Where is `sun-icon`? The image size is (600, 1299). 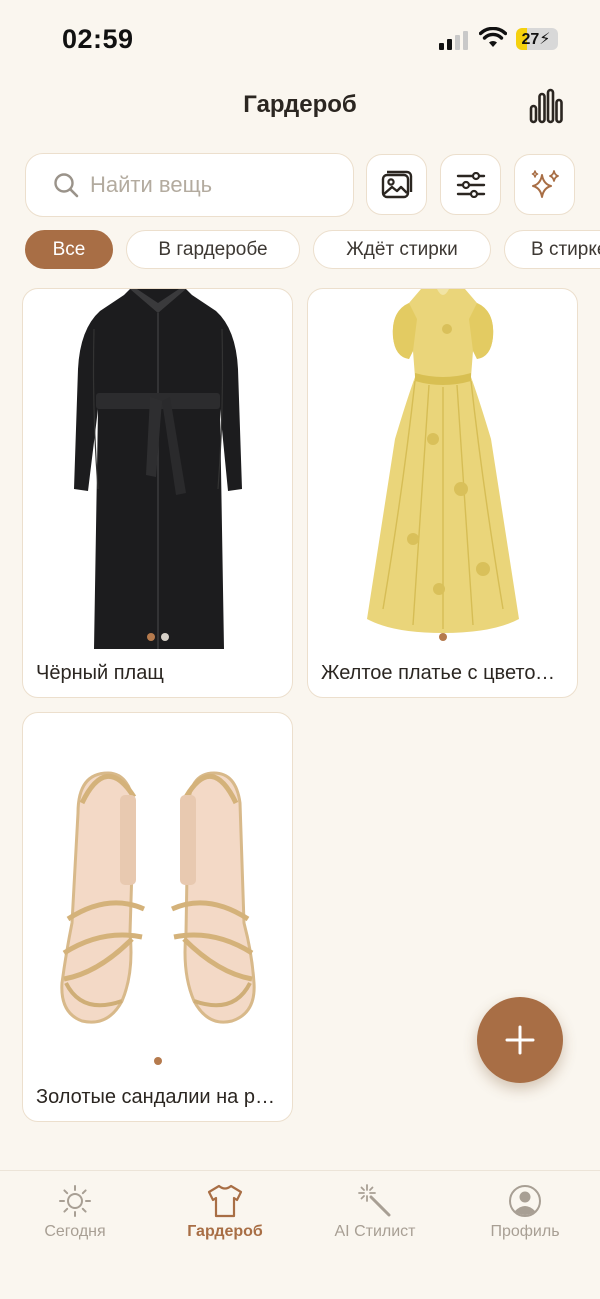 sun-icon is located at coordinates (75, 1201).